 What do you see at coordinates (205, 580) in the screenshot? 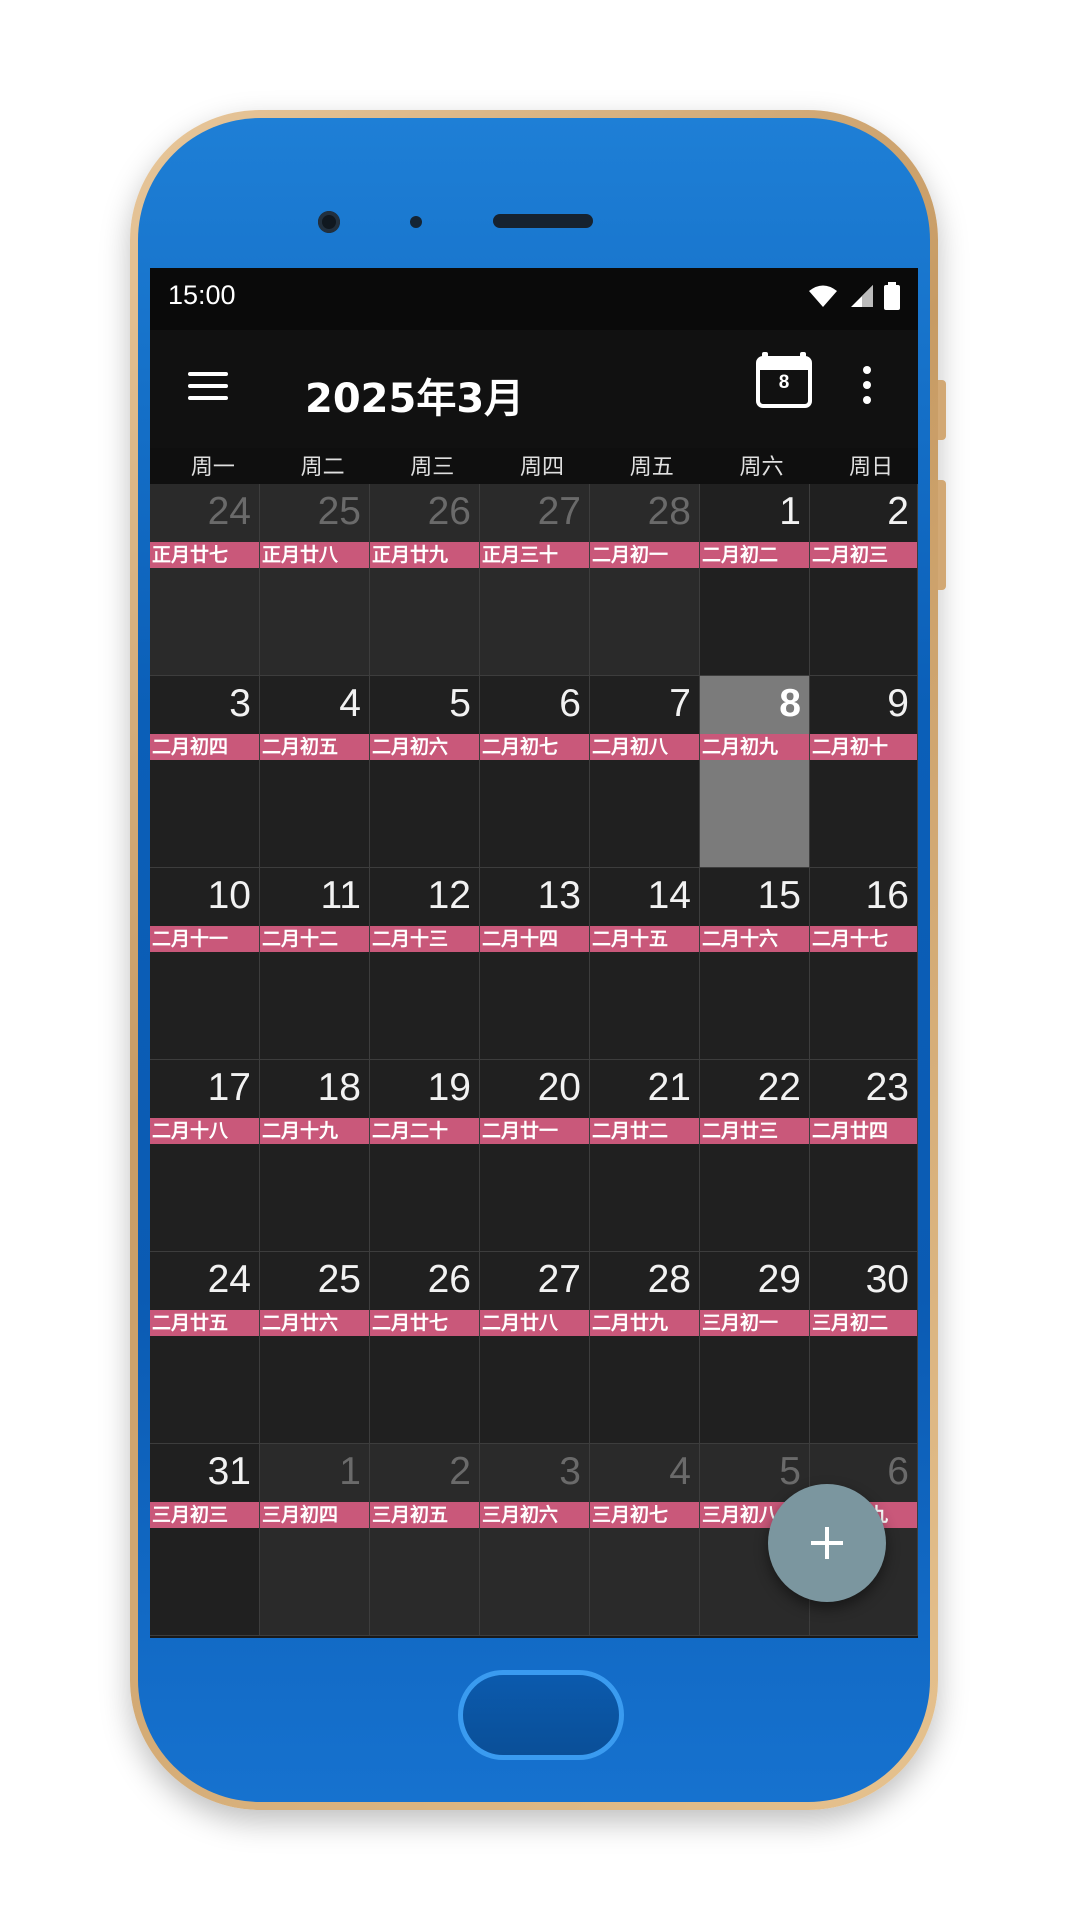
I see `day-cell: 24 正月廿七` at bounding box center [205, 580].